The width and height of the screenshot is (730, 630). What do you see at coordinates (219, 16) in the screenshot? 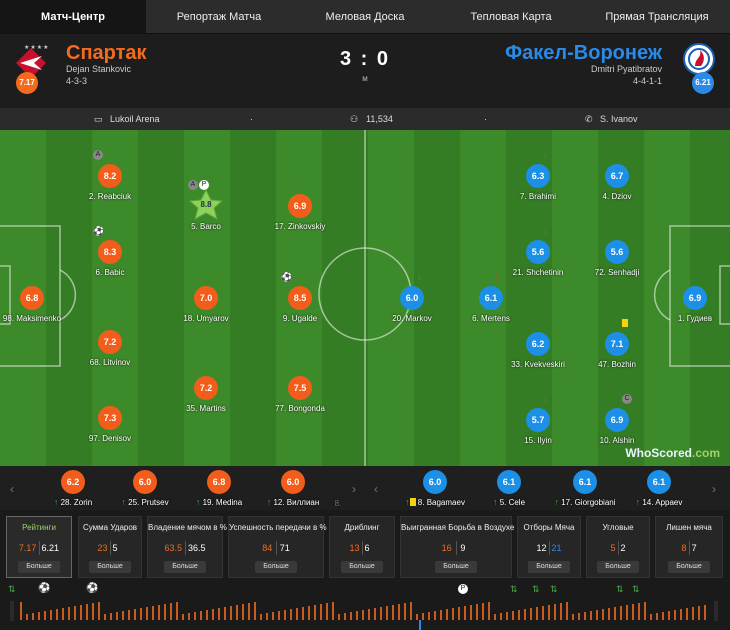
I see `tab-match-report: Репортаж Матча` at bounding box center [219, 16].